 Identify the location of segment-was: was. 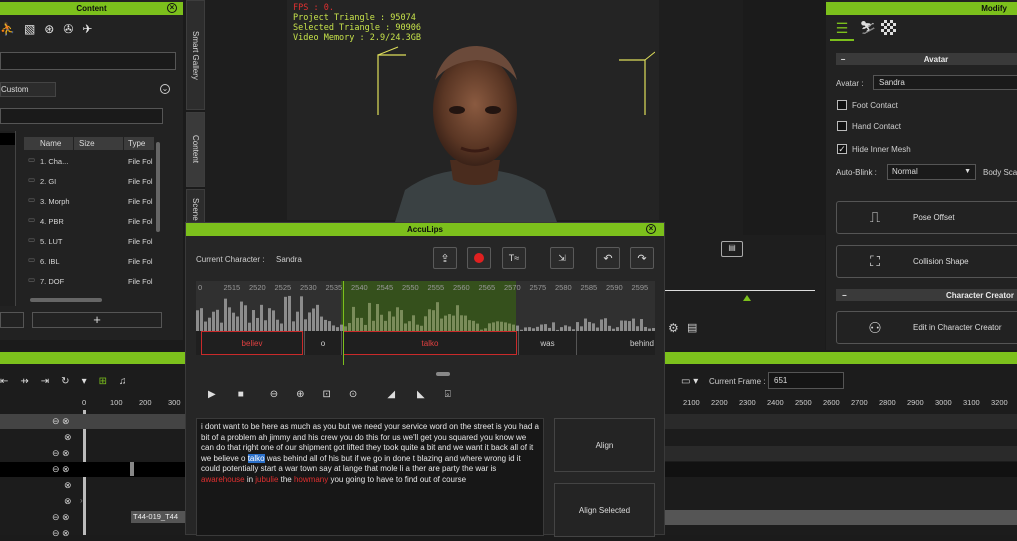
(547, 343).